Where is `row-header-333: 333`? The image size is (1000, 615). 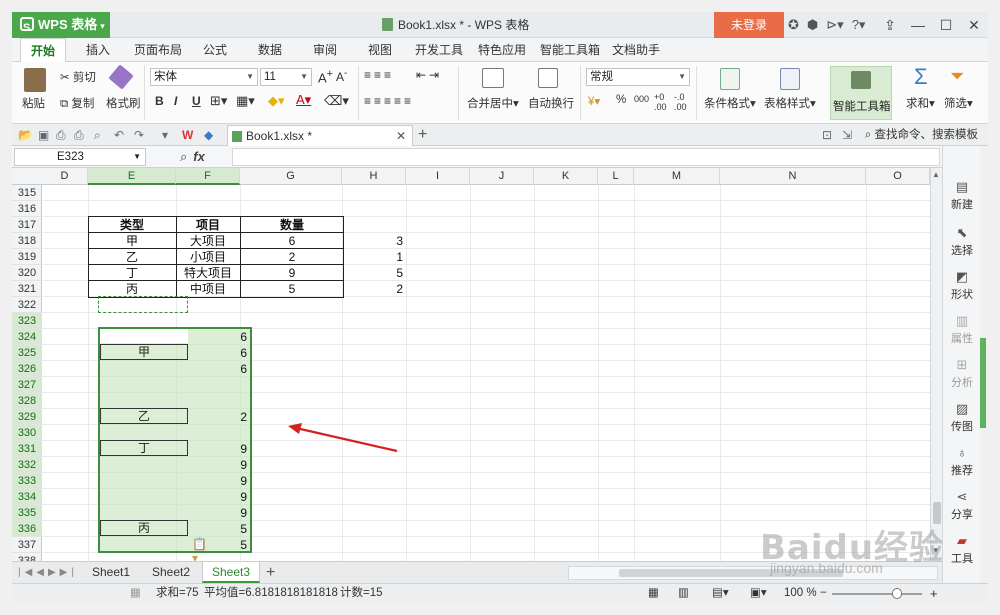 row-header-333: 333 is located at coordinates (27, 481).